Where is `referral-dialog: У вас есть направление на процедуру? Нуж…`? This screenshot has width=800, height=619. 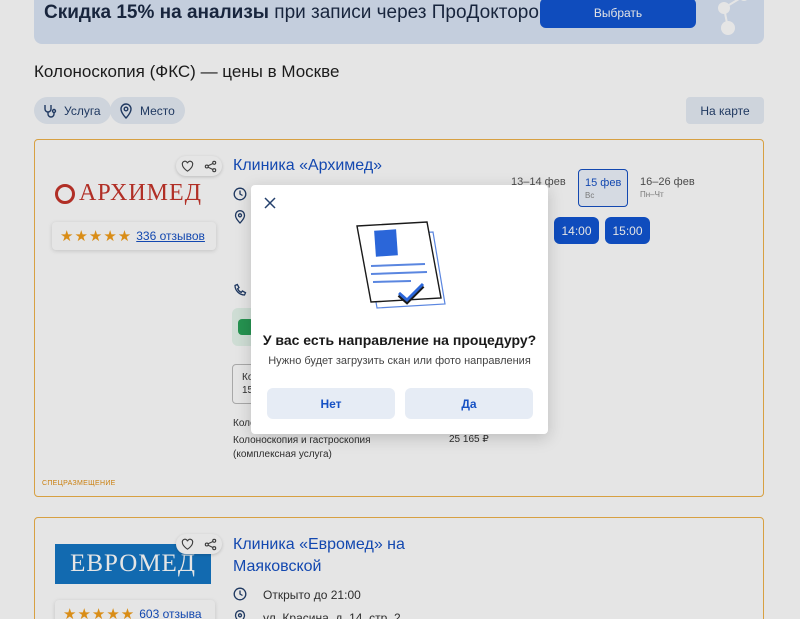 referral-dialog: У вас есть направление на процедуру? Нуж… is located at coordinates (399, 309).